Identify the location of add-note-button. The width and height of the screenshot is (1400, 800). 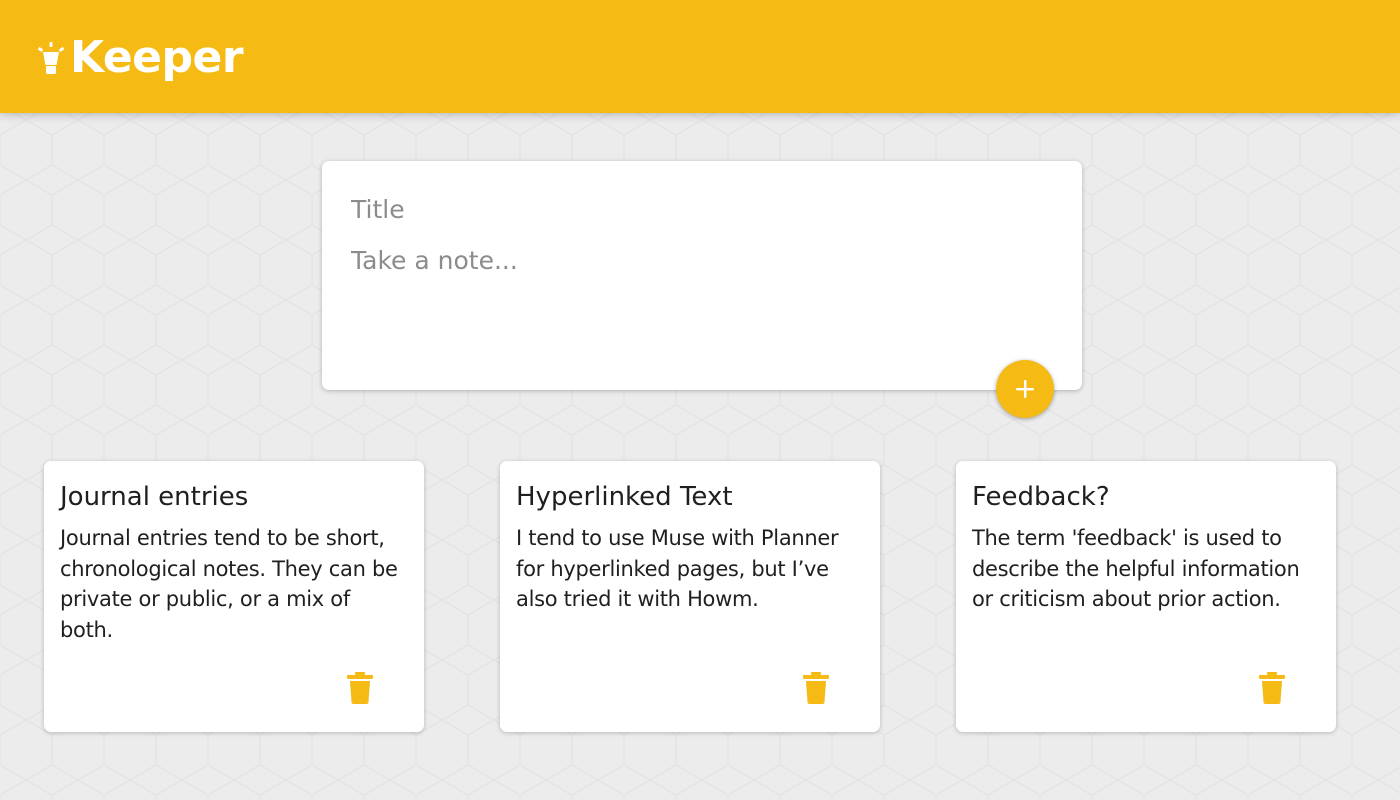
(1025, 389).